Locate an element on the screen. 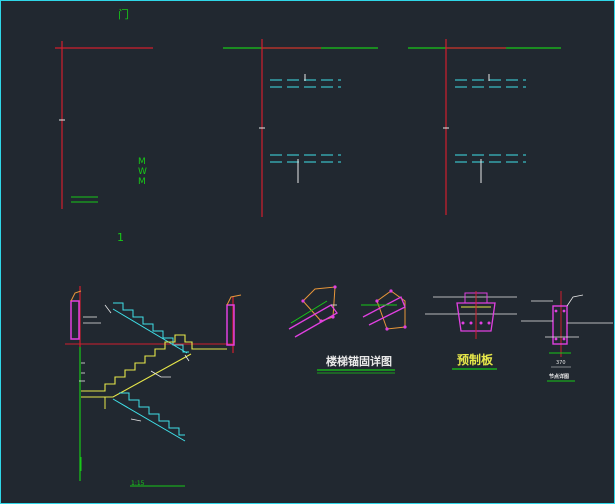  top-mark-label: 门 is located at coordinates (123, 14).